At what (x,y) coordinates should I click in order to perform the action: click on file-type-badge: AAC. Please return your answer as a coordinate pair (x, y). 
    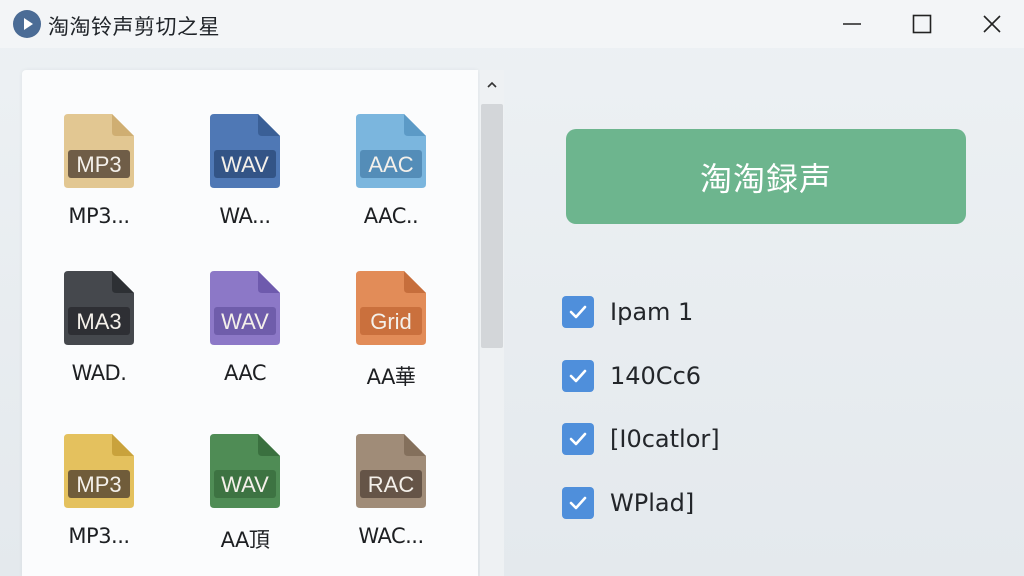
    Looking at the image, I should click on (390, 164).